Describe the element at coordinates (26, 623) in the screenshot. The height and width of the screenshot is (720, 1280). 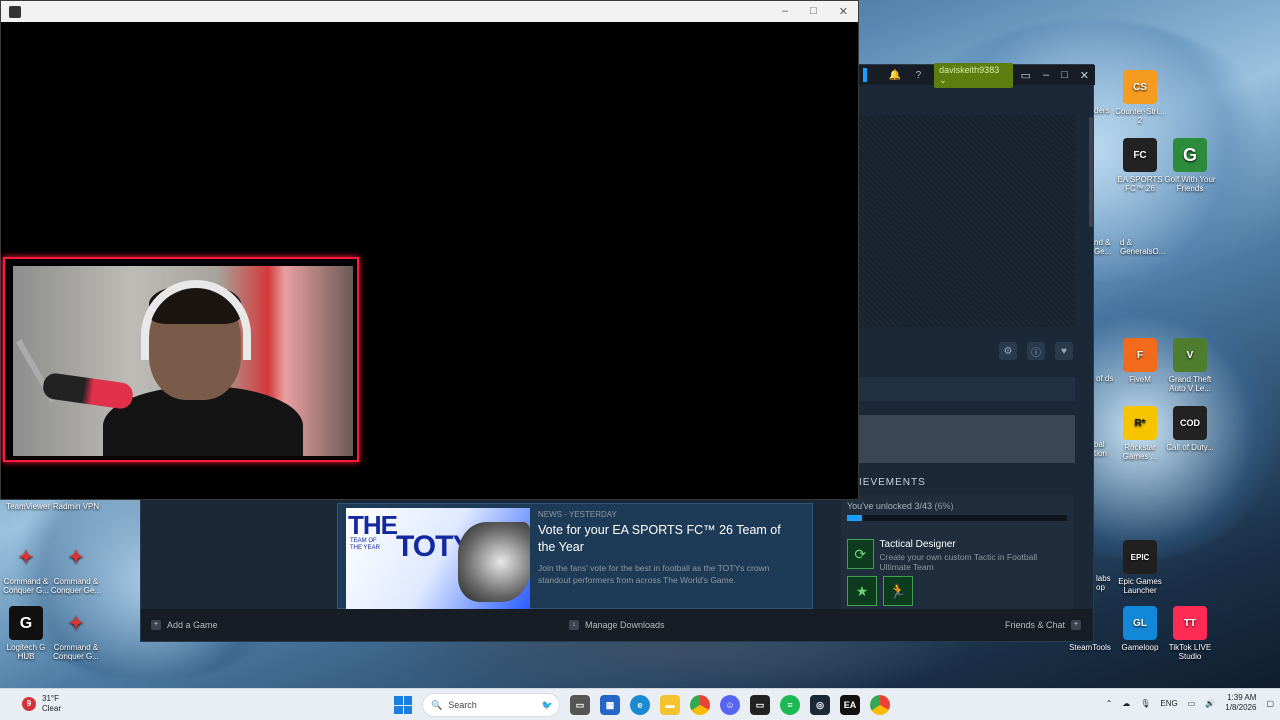
I see `logitech-g-icon: G` at that location.